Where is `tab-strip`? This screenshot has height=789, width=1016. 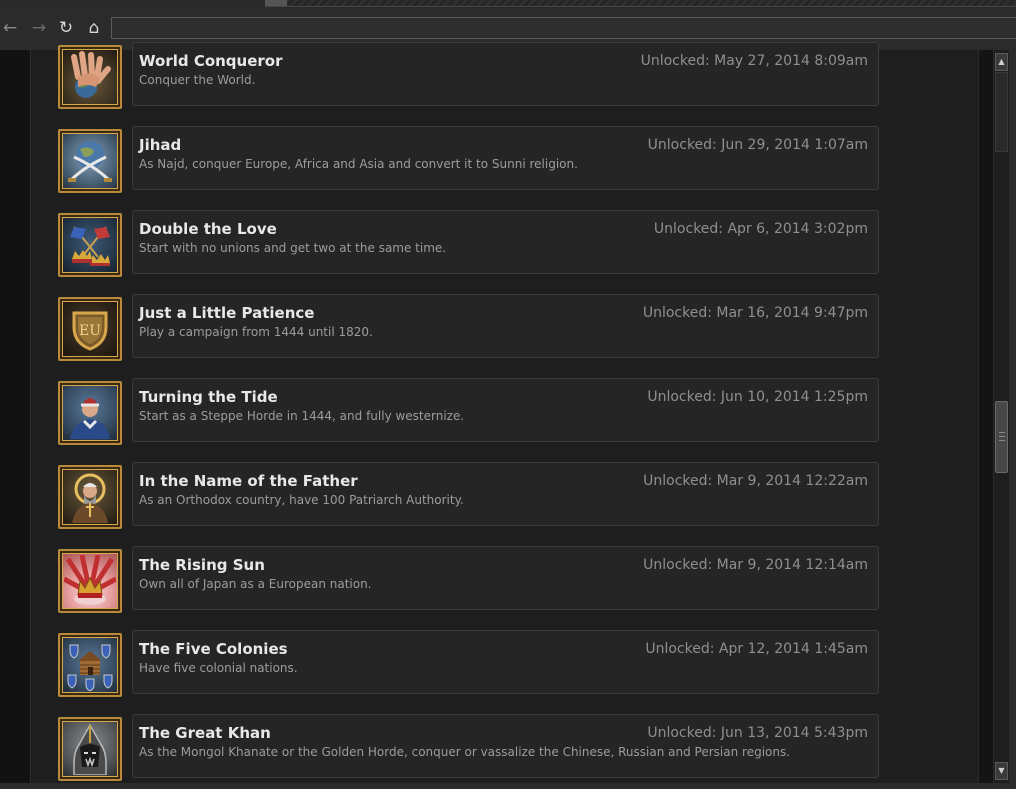
tab-strip is located at coordinates (640, 3).